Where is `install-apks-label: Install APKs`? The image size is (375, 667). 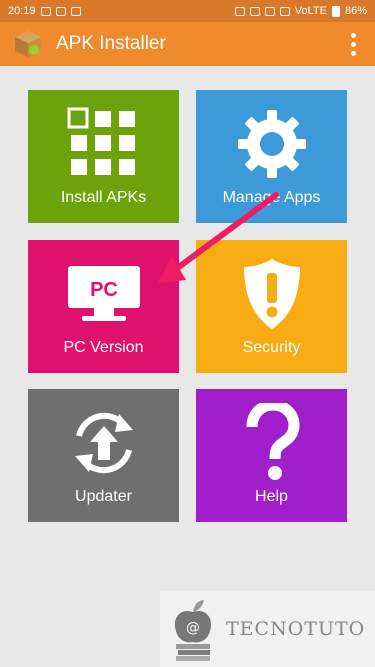
install-apks-label: Install APKs is located at coordinates (103, 197).